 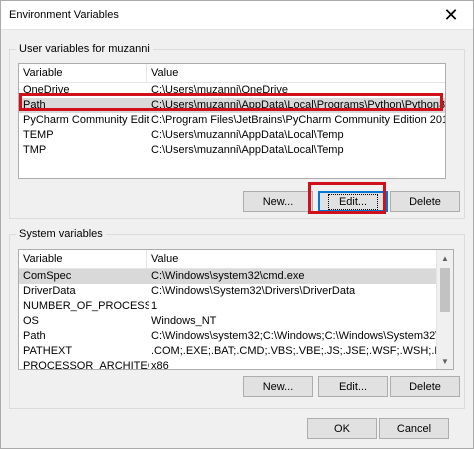 I want to click on cancel-button: Cancel, so click(x=414, y=428).